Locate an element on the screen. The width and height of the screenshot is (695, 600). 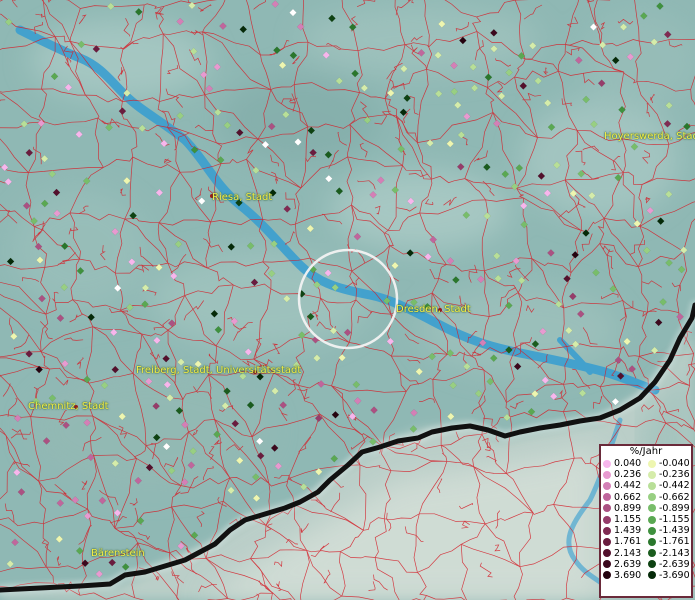
legend-value: 0.442 is located at coordinates (628, 486).